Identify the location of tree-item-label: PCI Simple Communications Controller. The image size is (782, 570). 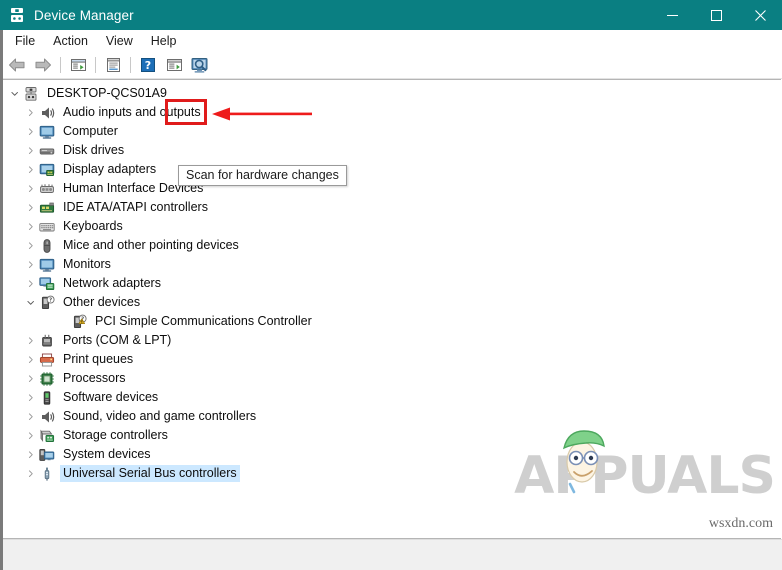
(203, 321).